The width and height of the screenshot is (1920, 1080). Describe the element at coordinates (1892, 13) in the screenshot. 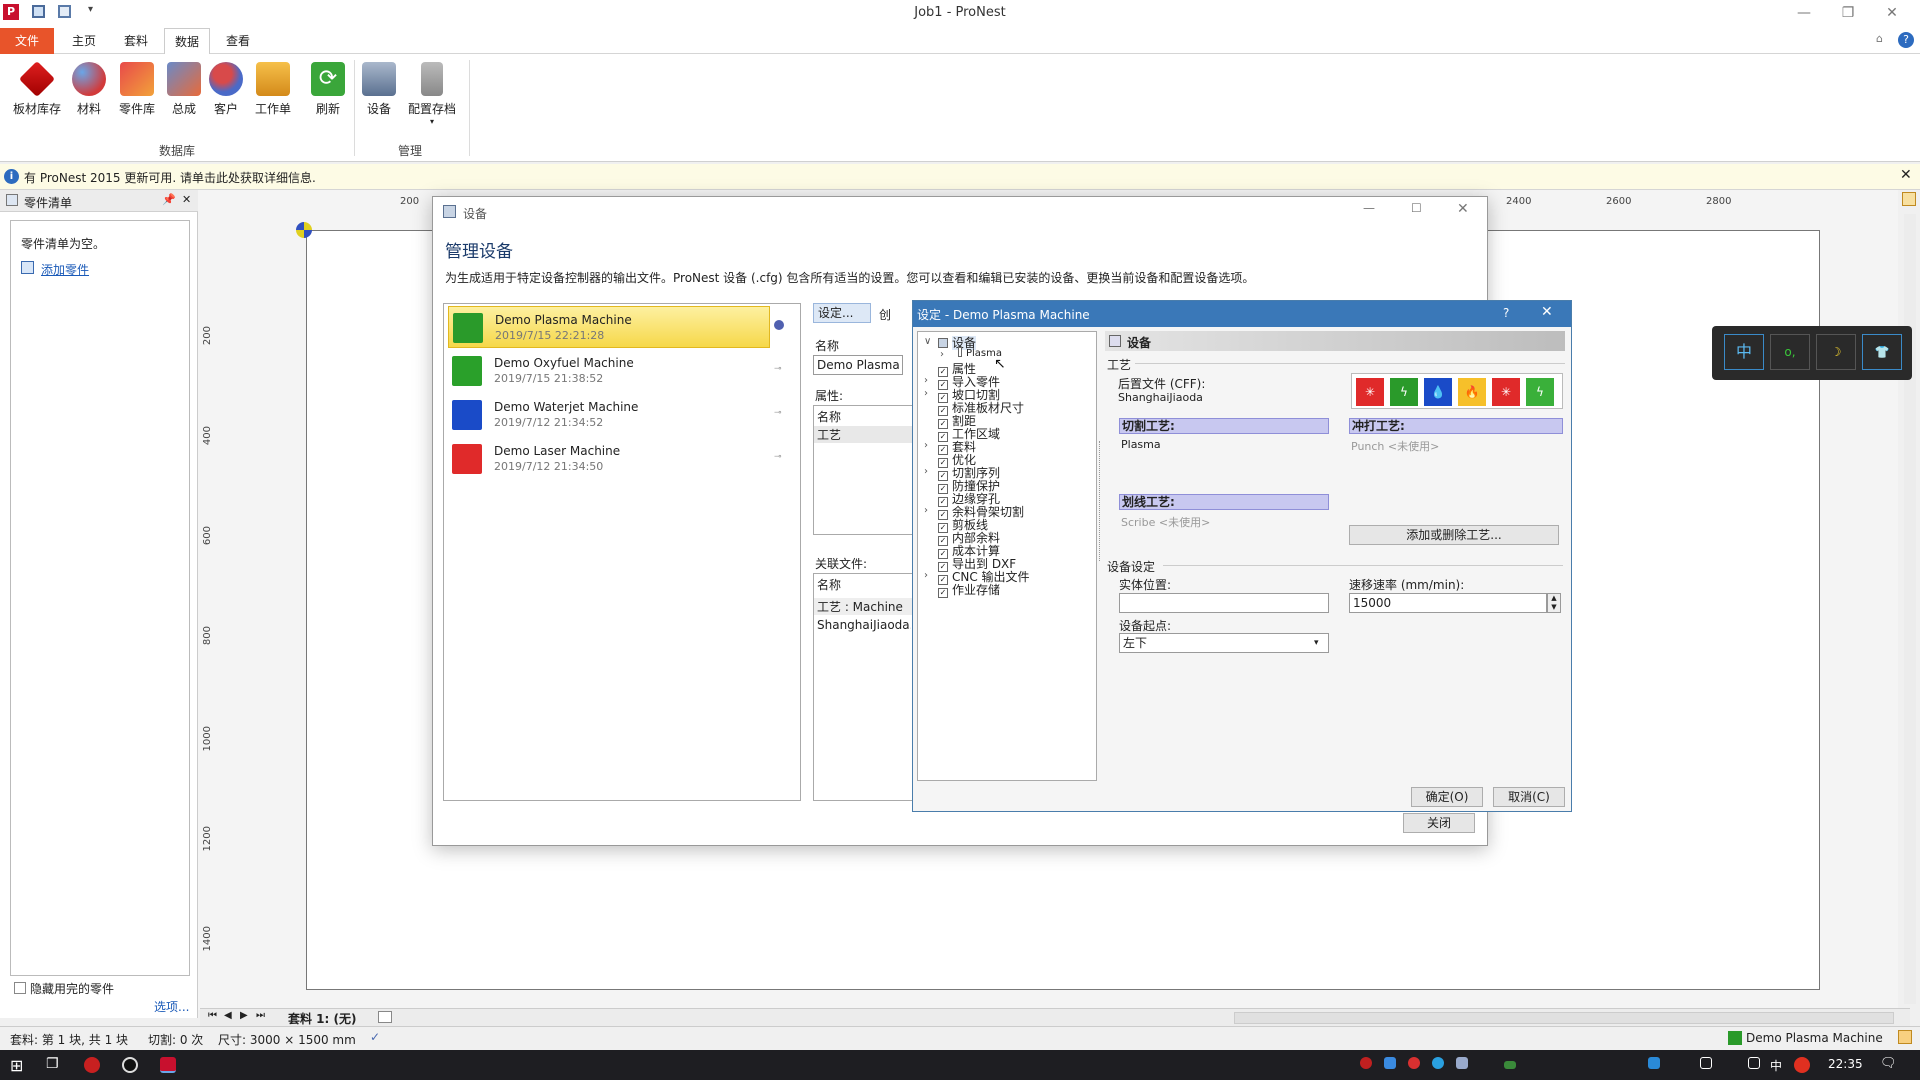

I see `close-window-button: ✕` at that location.